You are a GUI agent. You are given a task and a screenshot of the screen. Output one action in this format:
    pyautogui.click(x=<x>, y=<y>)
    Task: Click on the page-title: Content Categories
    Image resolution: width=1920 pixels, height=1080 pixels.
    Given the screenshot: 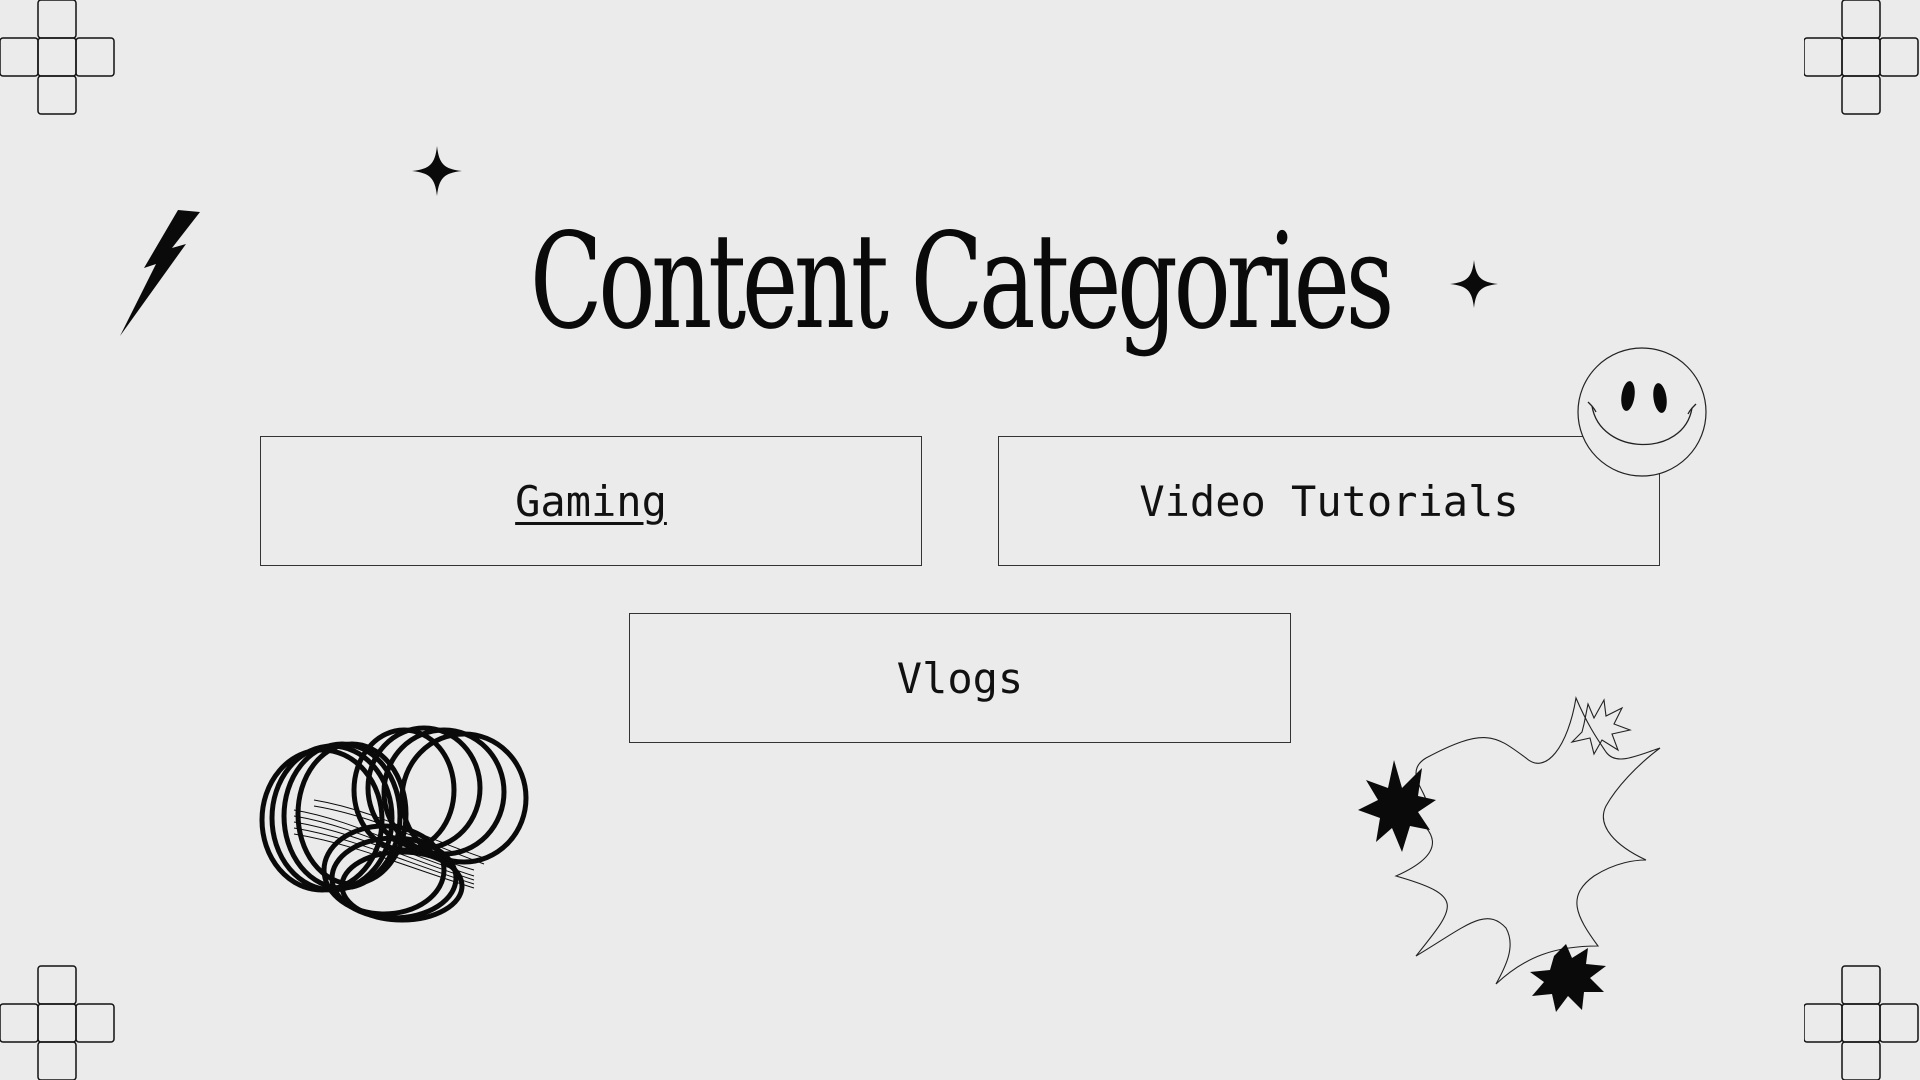 What is the action you would take?
    pyautogui.click(x=961, y=282)
    